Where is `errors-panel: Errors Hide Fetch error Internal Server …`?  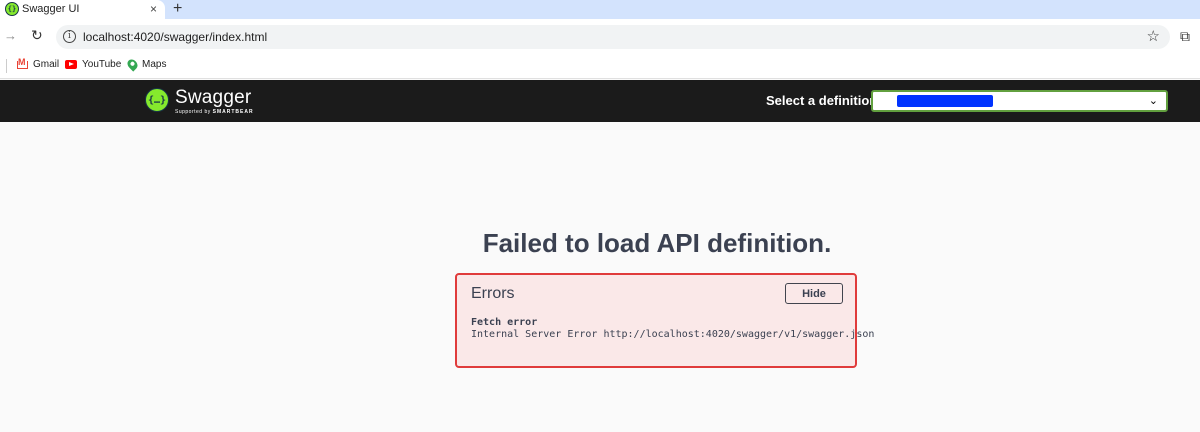
errors-panel: Errors Hide Fetch error Internal Server … is located at coordinates (664, 320).